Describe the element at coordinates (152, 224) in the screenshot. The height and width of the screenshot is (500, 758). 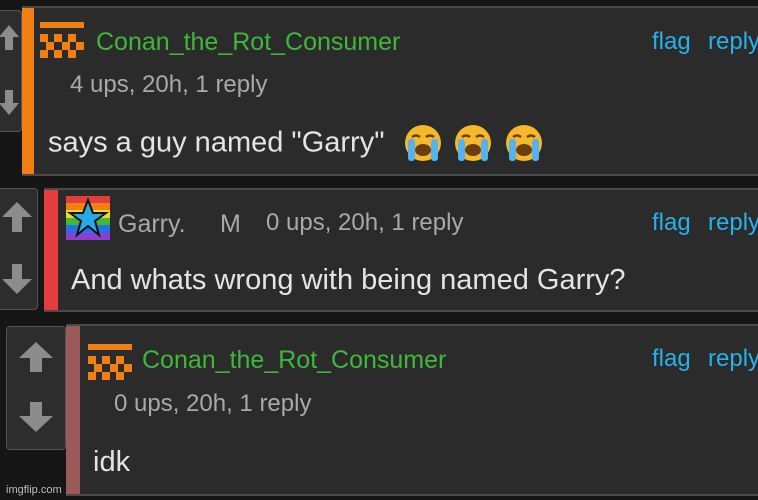
I see `username: Garry.` at that location.